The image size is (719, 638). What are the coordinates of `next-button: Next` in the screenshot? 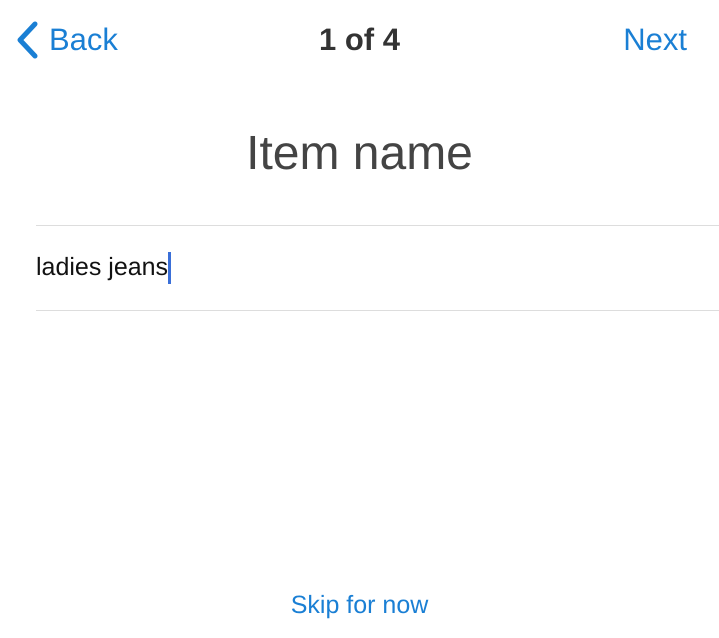 It's located at (655, 40).